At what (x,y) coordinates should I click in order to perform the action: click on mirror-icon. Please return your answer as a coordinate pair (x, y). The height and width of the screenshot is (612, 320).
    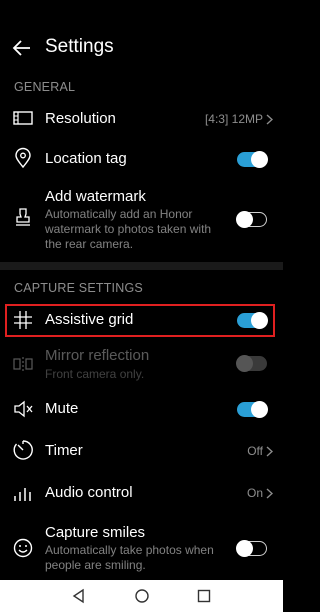
    Looking at the image, I should click on (23, 364).